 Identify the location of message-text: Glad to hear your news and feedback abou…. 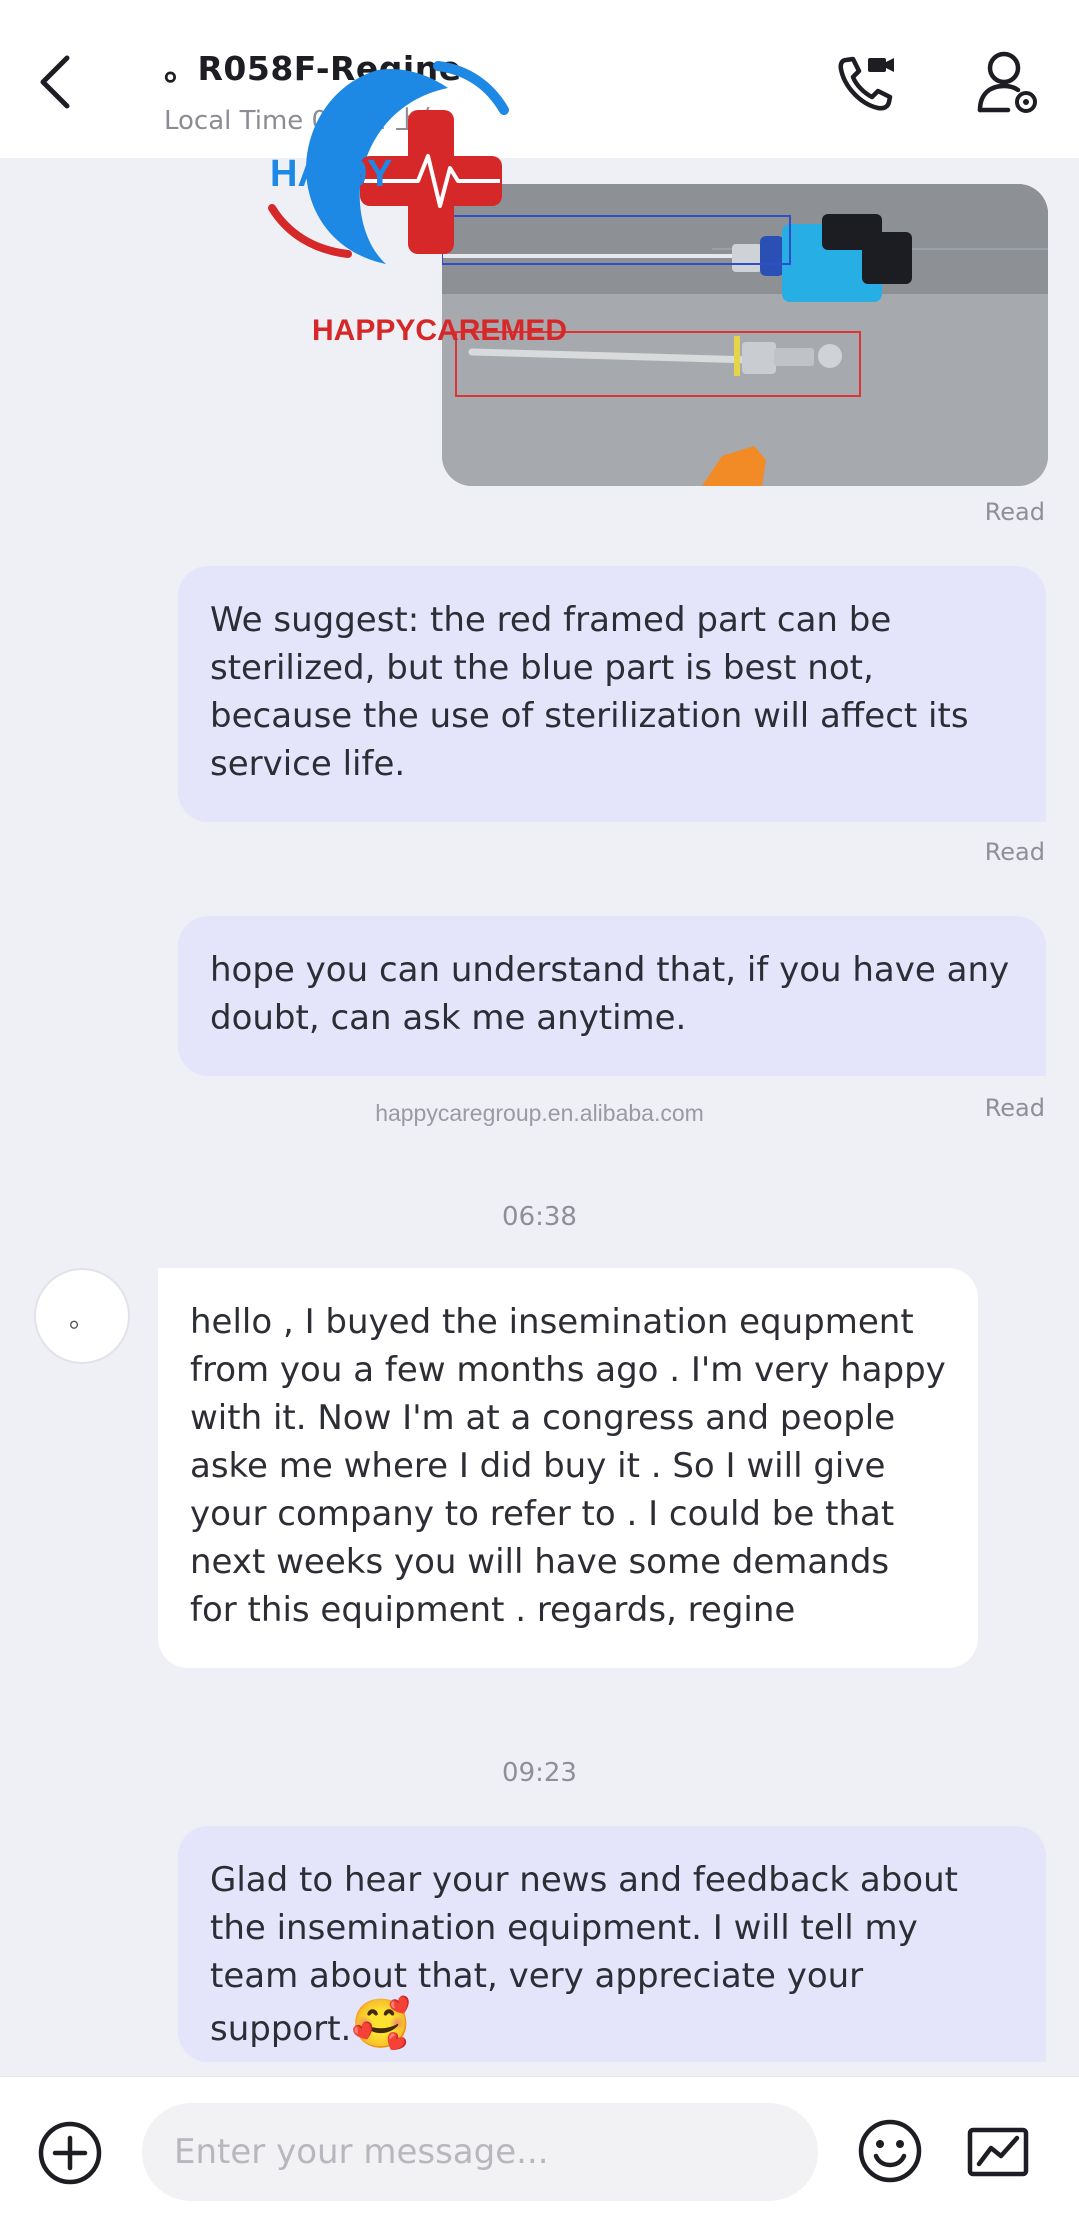
(589, 1954).